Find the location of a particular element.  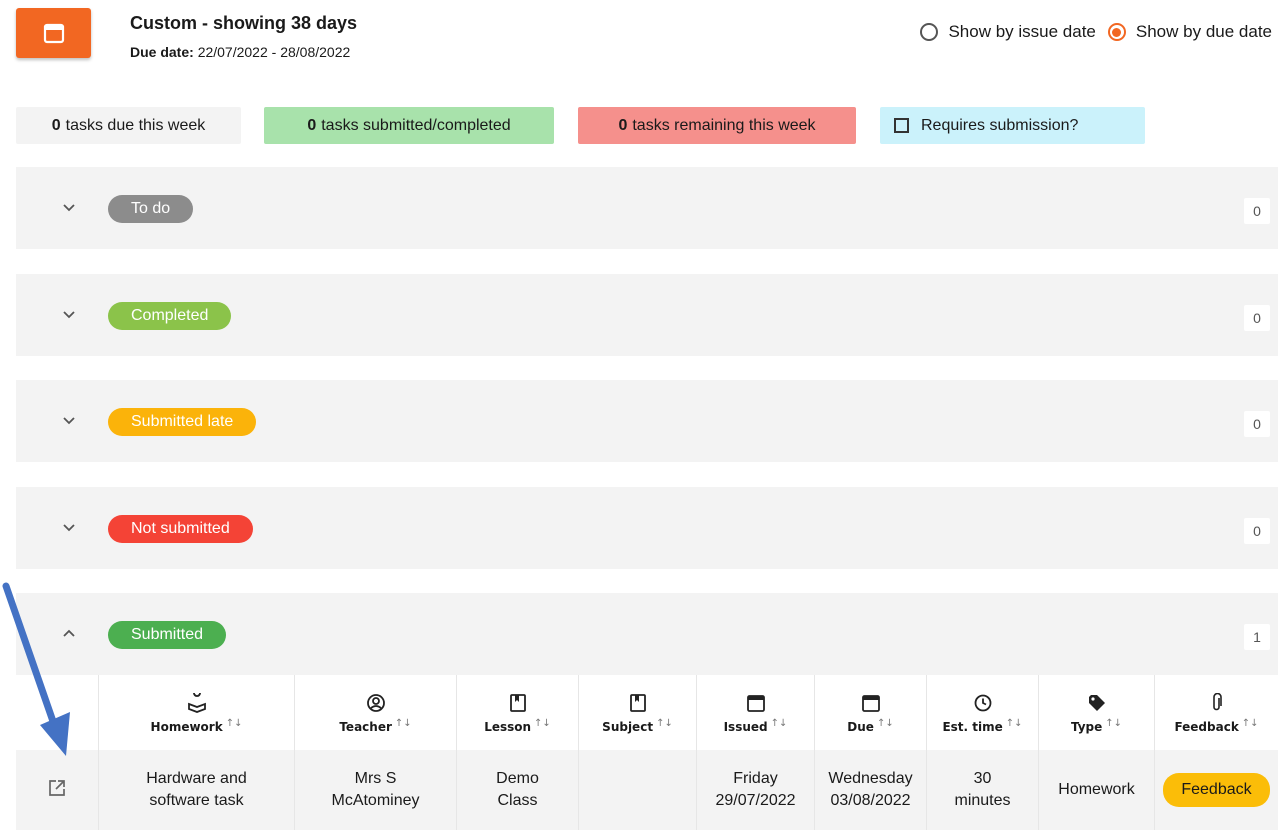

clock-icon is located at coordinates (983, 703).